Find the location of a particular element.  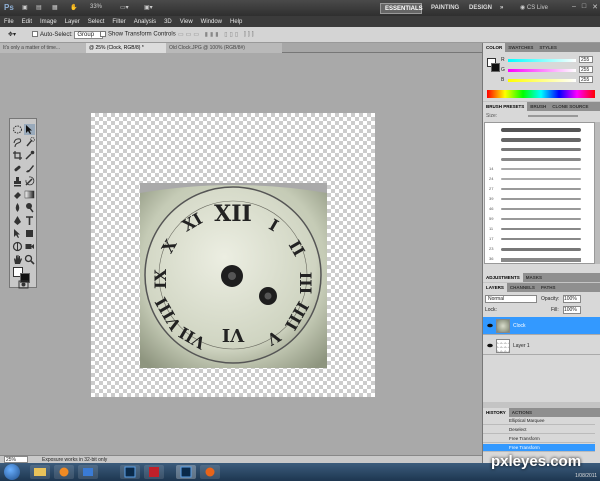

move-tool-preset-icon: ✥▾ is located at coordinates (12, 34).